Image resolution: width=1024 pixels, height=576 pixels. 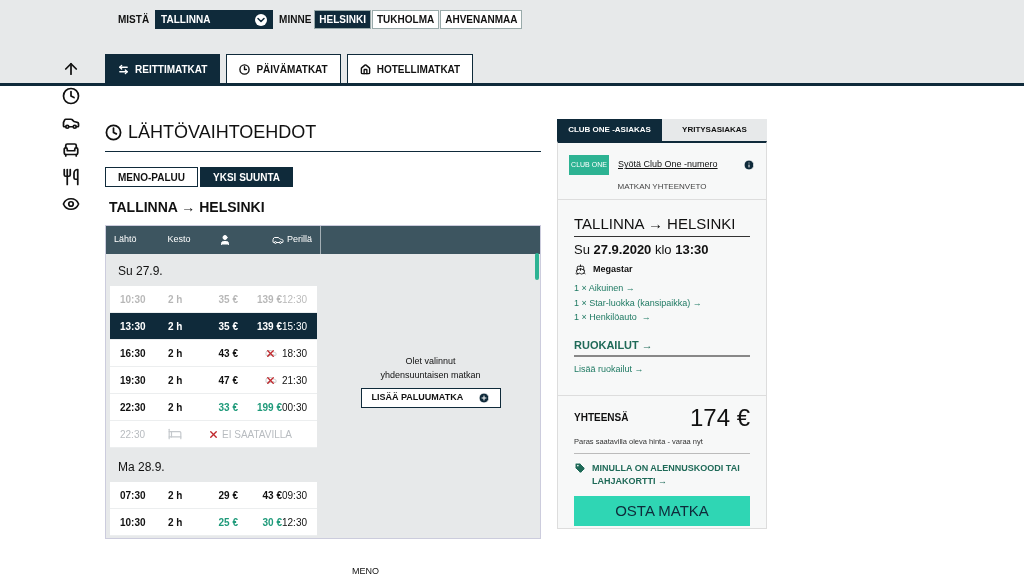 What do you see at coordinates (294, 380) in the screenshot?
I see `arrival-time: 21:30` at bounding box center [294, 380].